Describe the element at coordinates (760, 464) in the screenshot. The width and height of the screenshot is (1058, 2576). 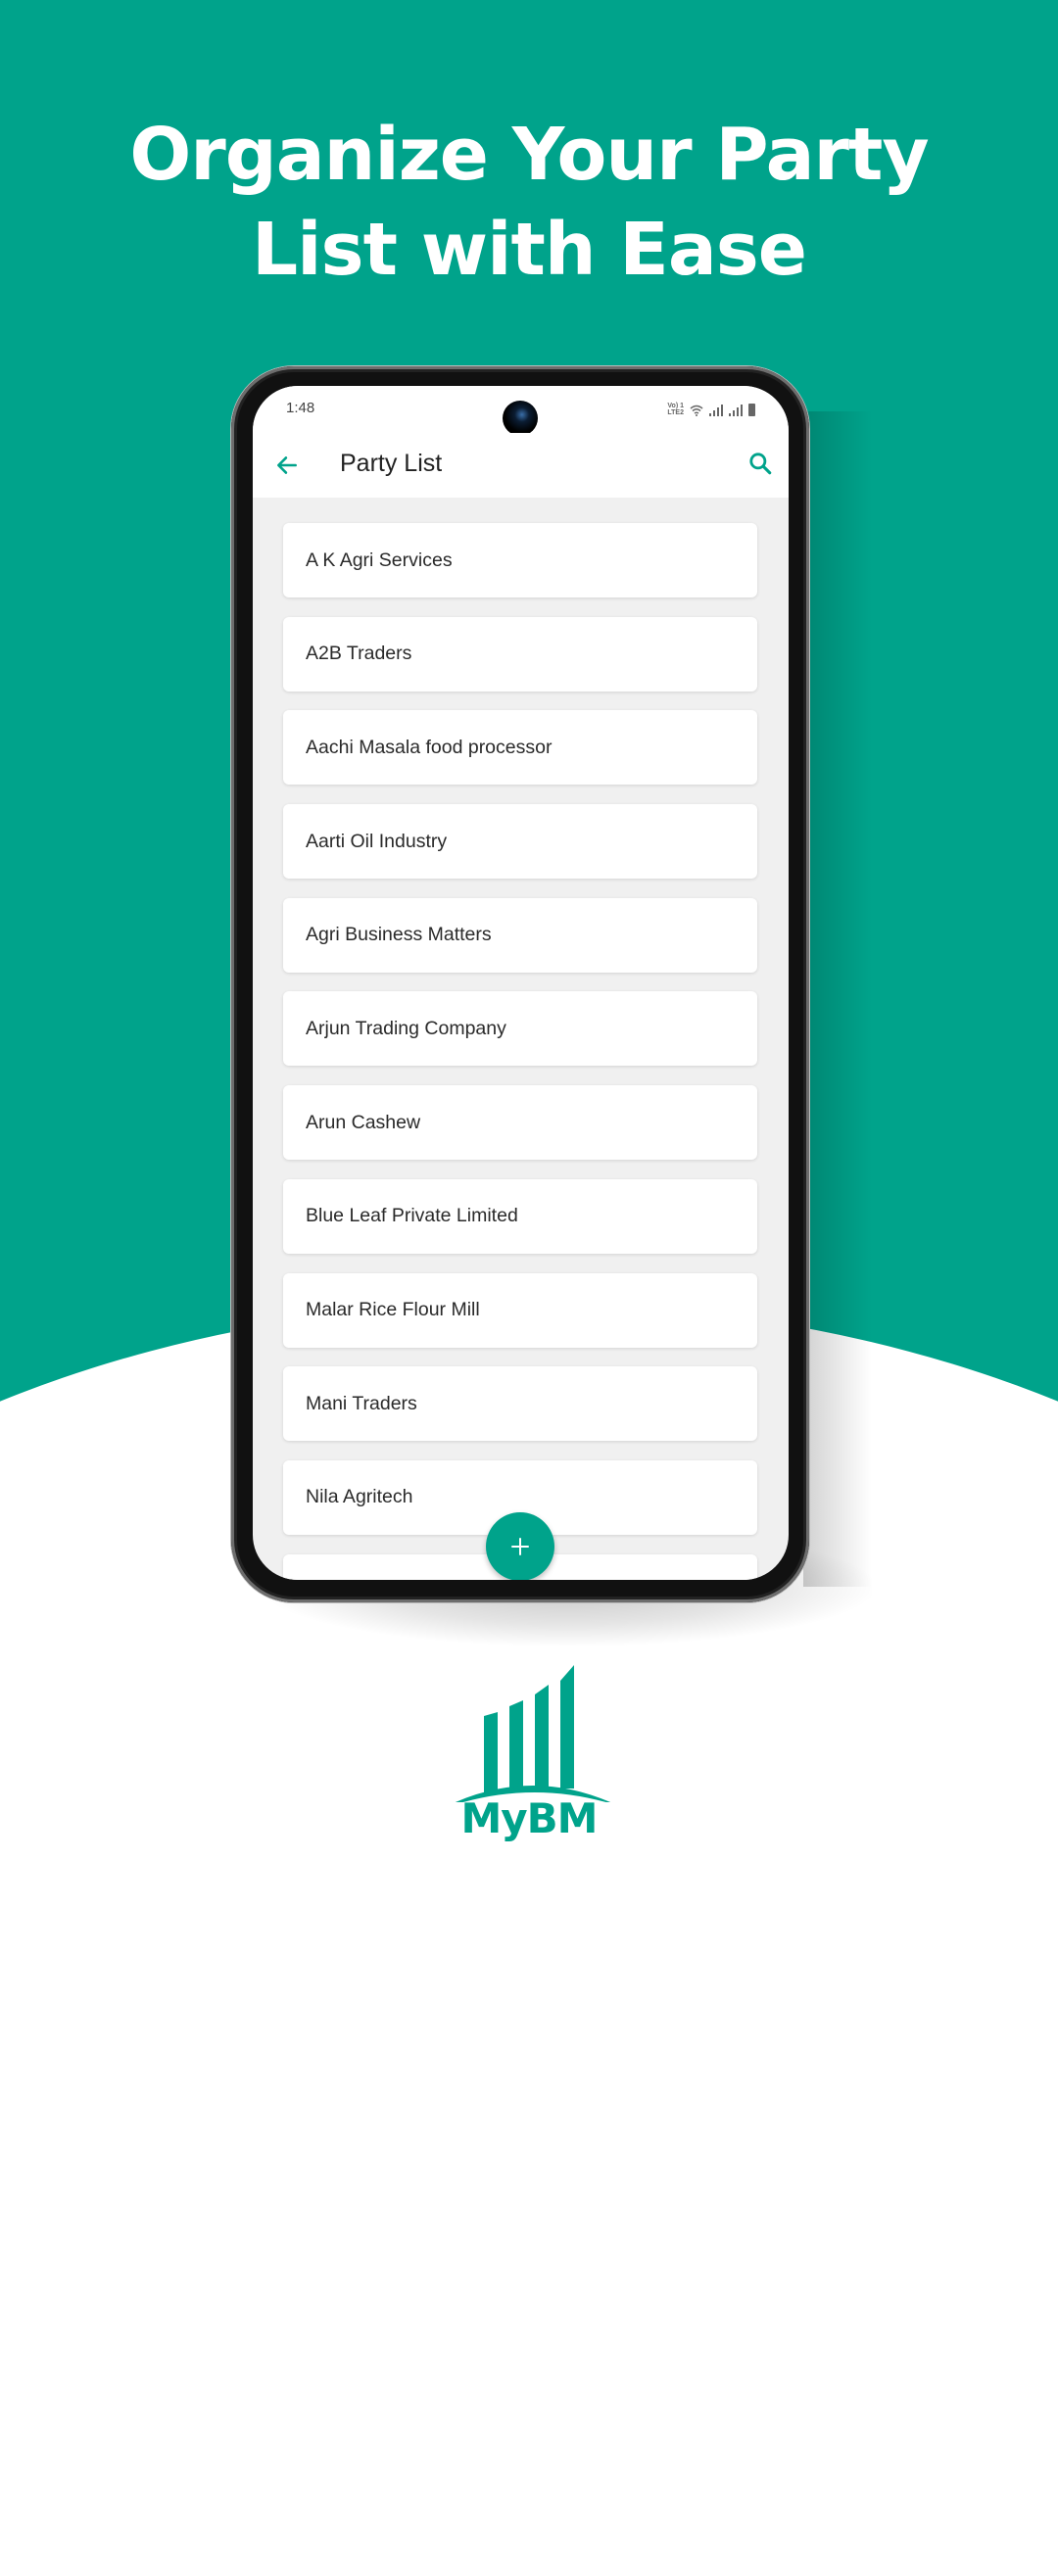
I see `search-icon` at that location.